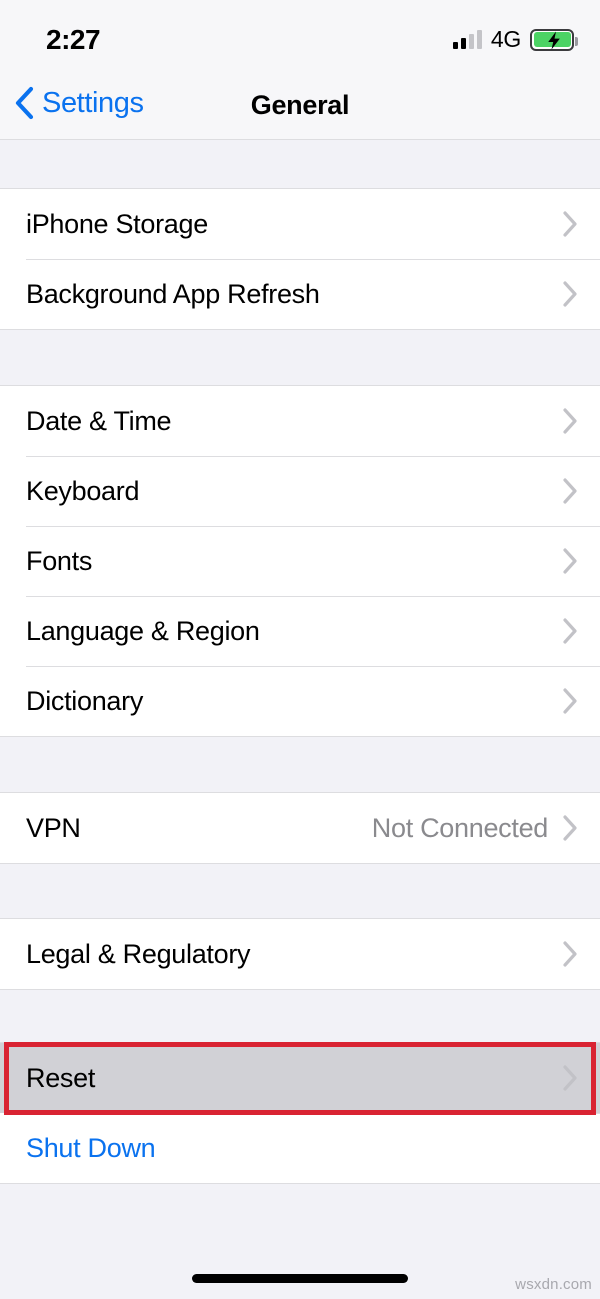 Image resolution: width=600 pixels, height=1299 pixels. Describe the element at coordinates (83, 490) in the screenshot. I see `list-item-label: Keyboard` at that location.